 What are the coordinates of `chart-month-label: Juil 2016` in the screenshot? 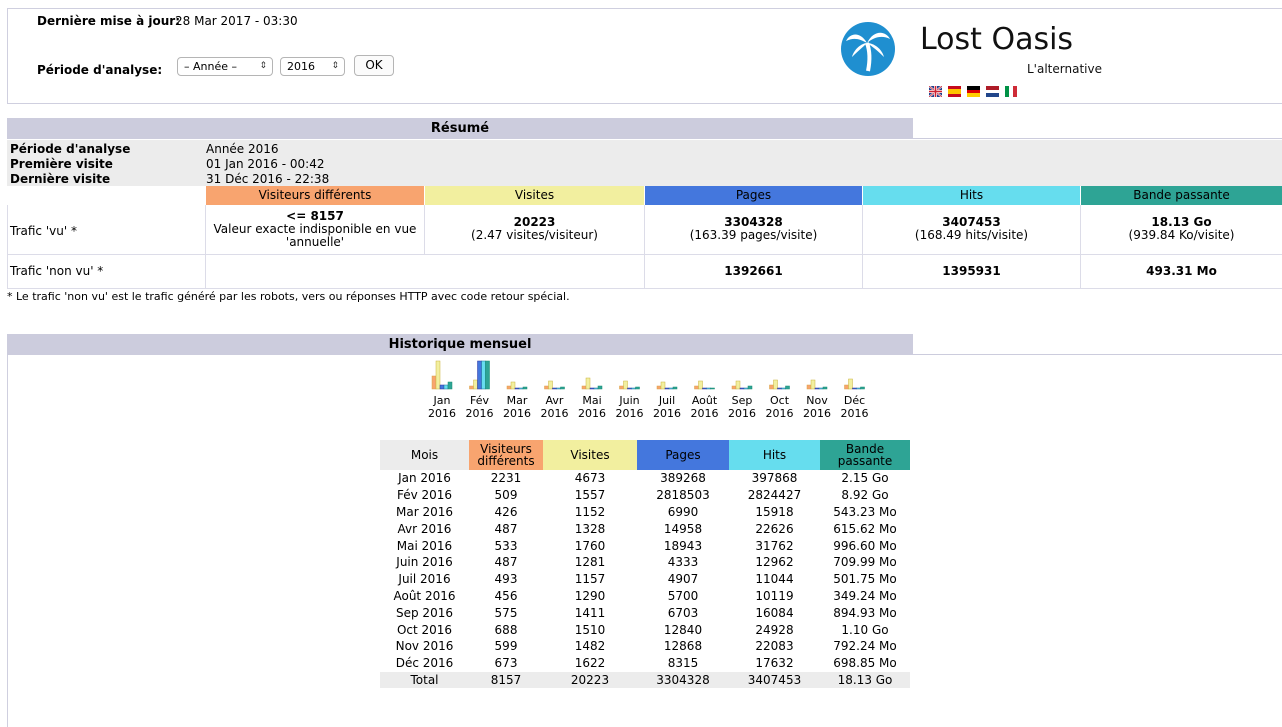 It's located at (667, 407).